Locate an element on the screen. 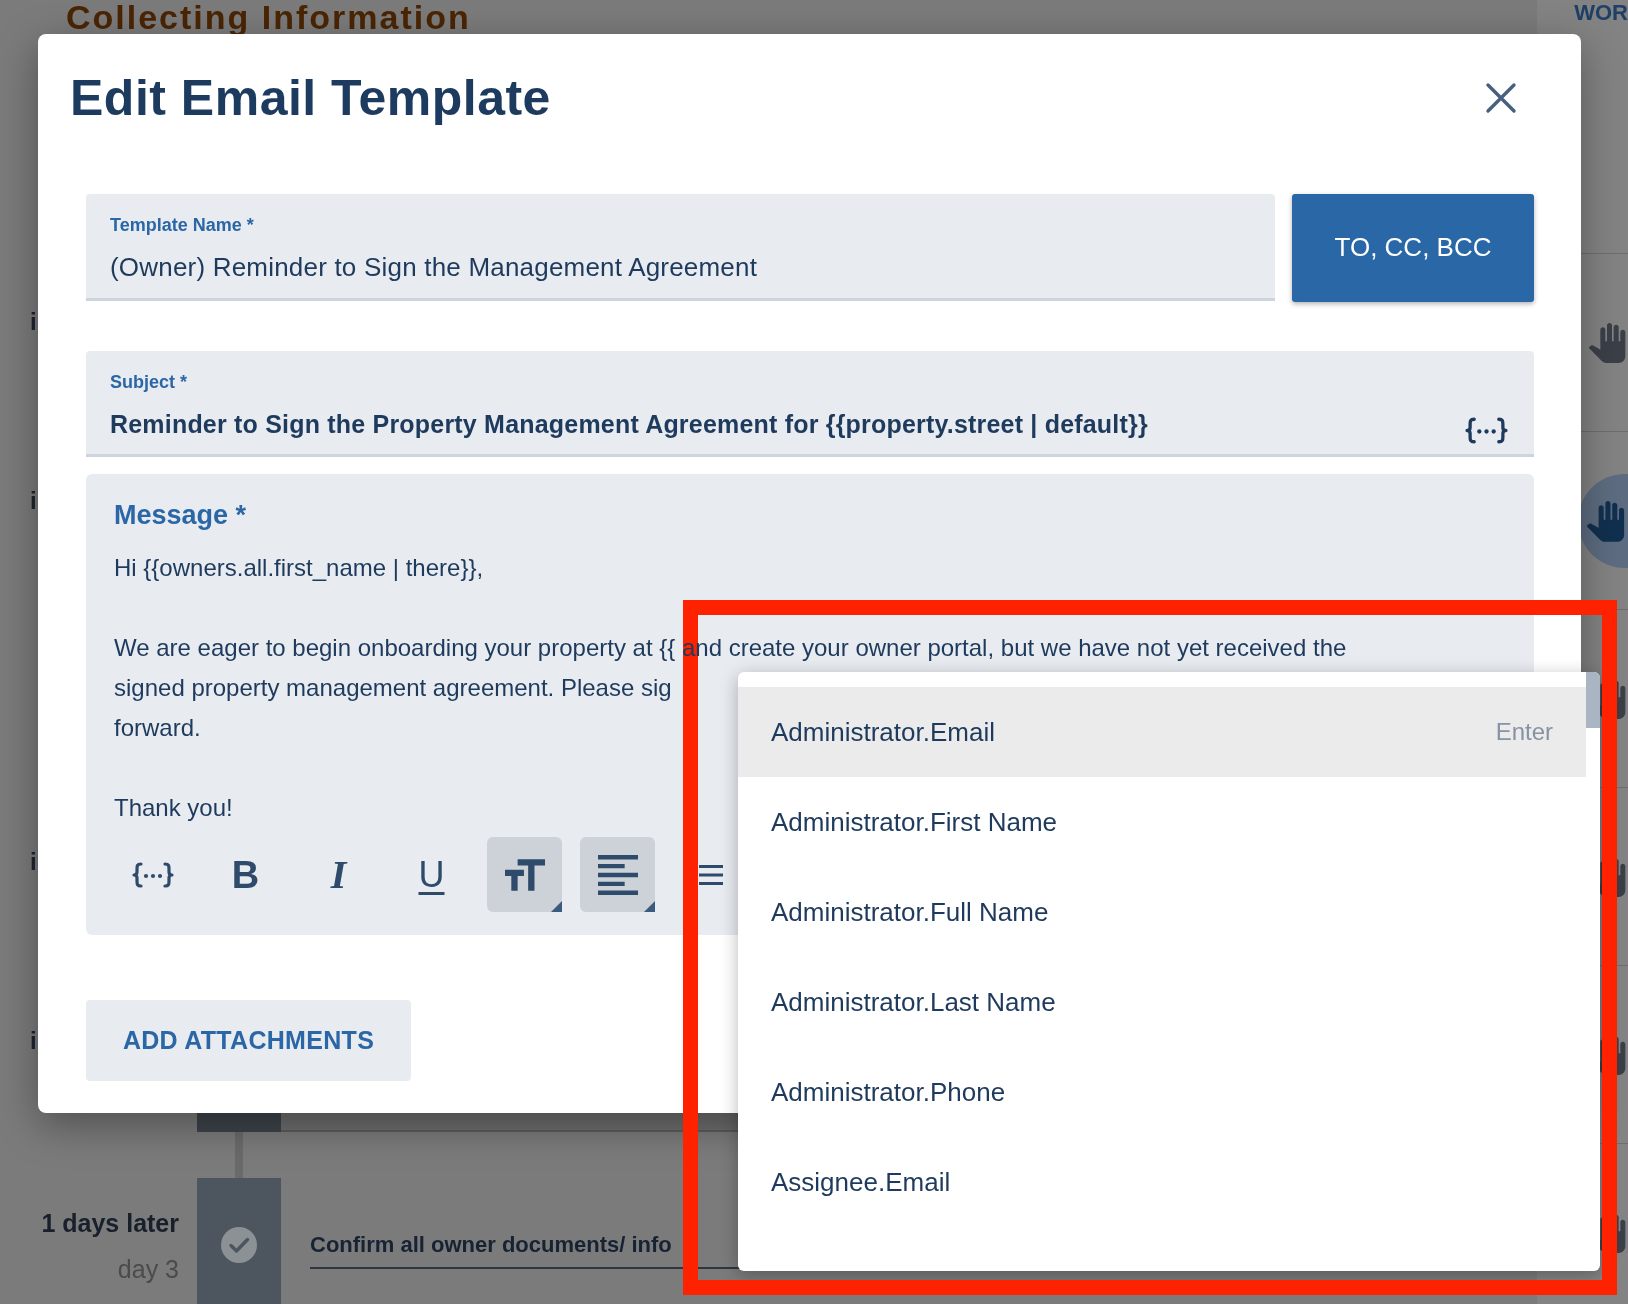  dialog-title: Edit Email Template is located at coordinates (310, 98).